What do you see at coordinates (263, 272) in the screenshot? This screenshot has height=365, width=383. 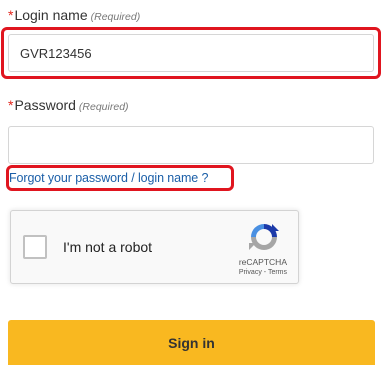 I see `recaptcha-links: Privacy - Terms` at bounding box center [263, 272].